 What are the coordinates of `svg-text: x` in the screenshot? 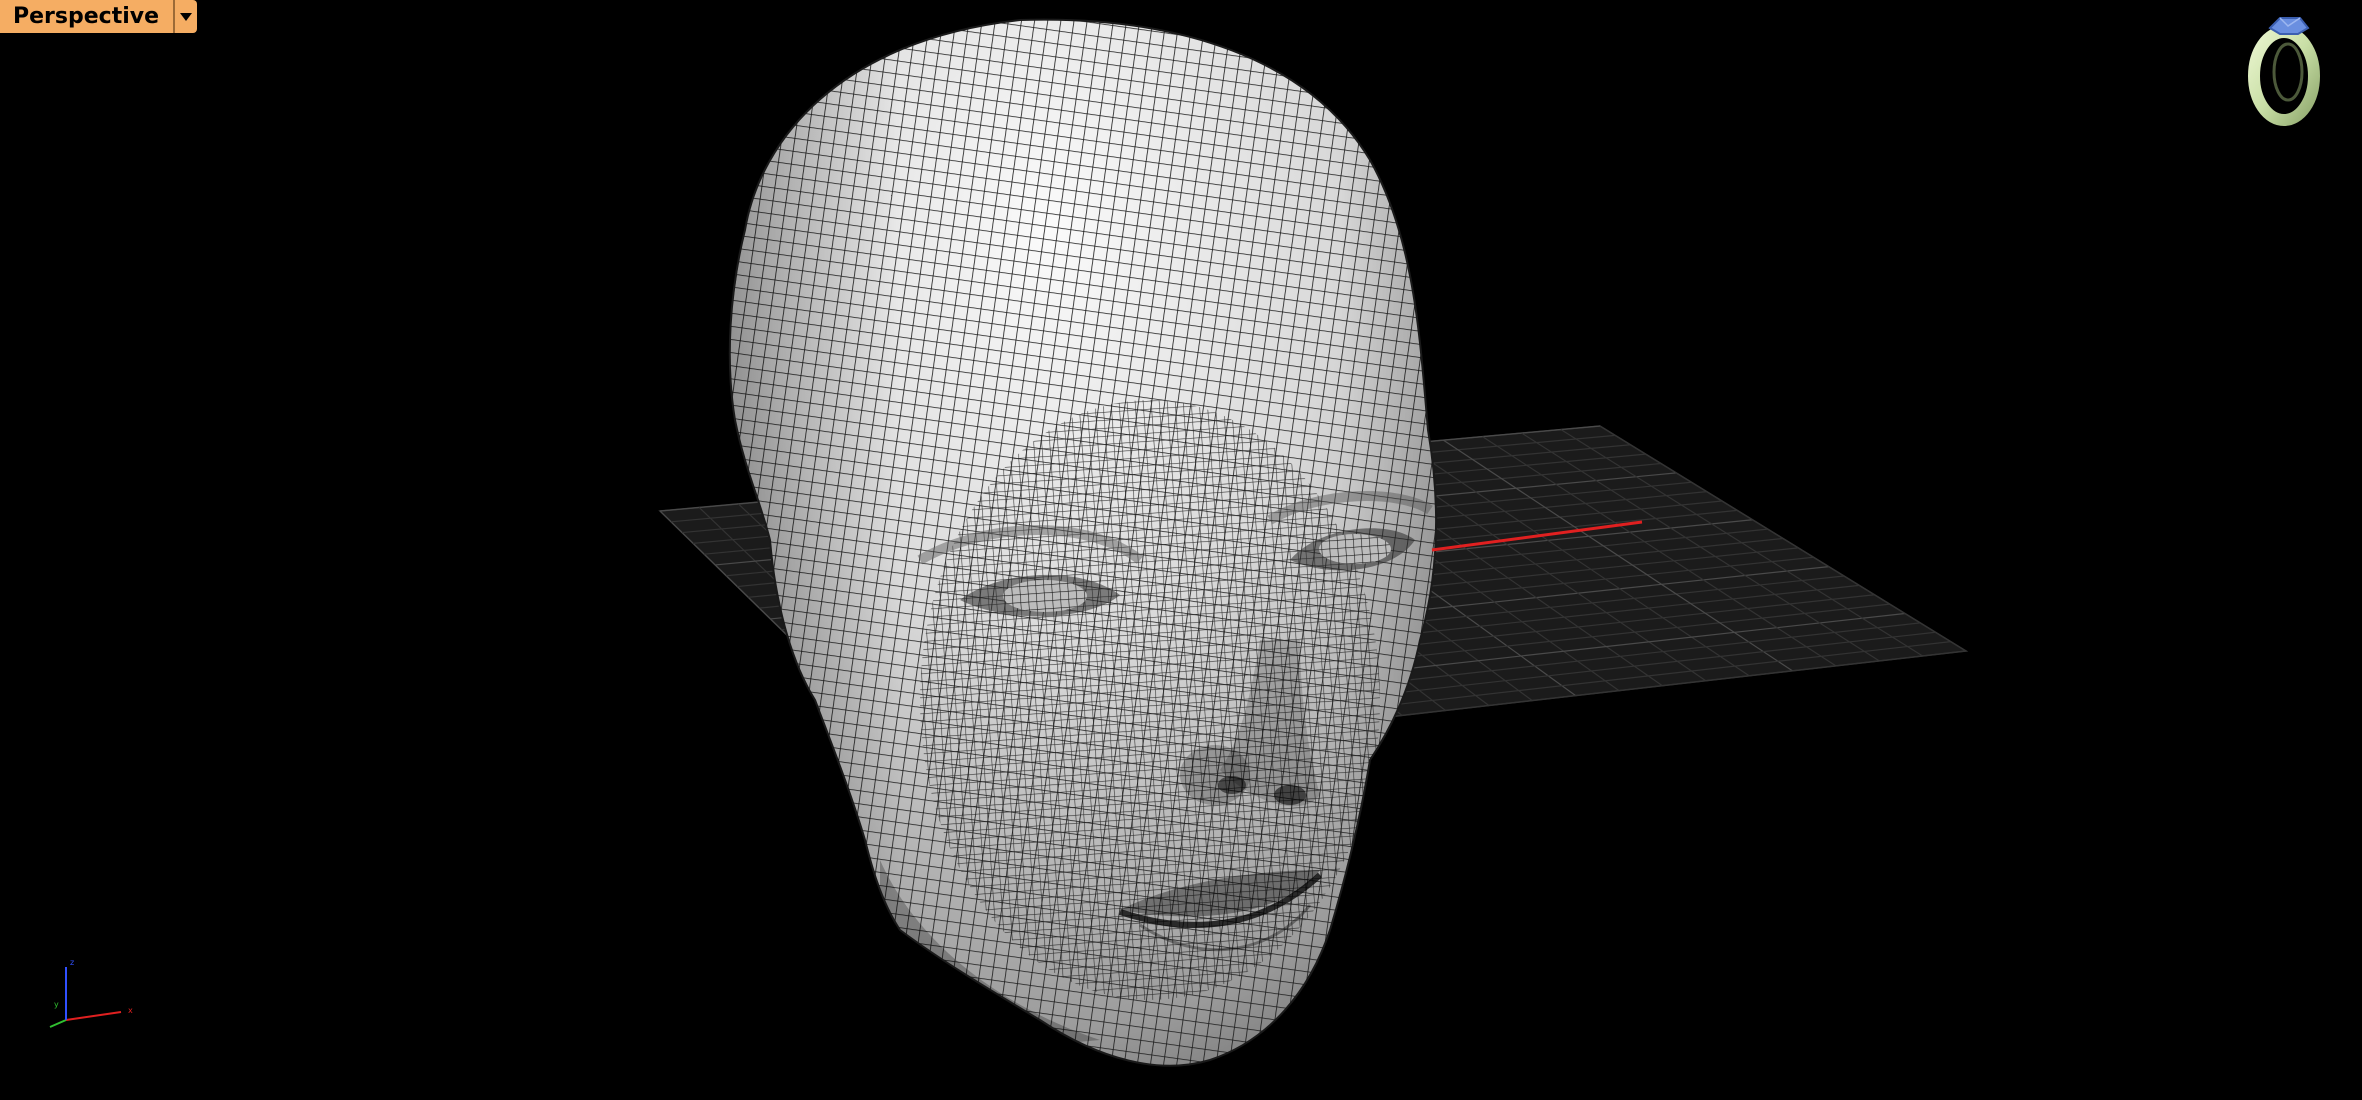 It's located at (130, 1010).